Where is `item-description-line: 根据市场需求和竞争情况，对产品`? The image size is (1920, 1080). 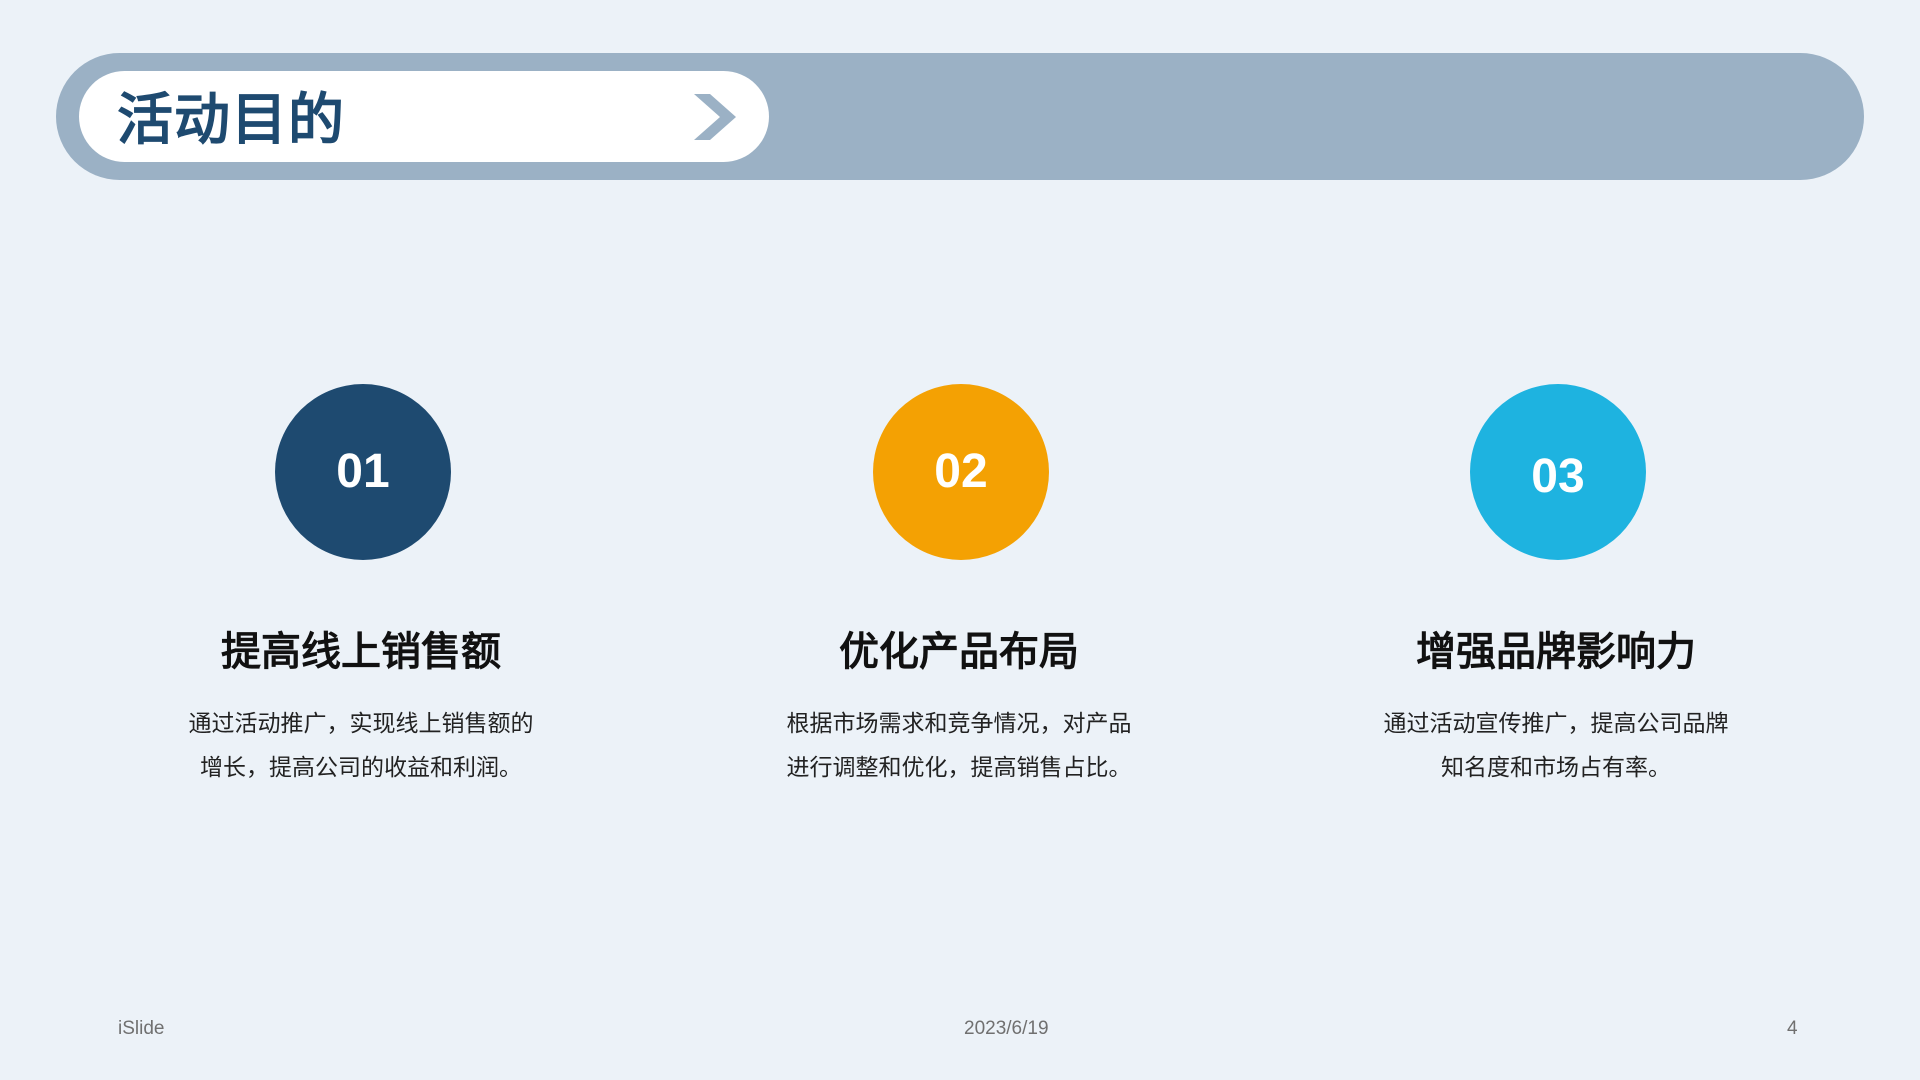
item-description-line: 根据市场需求和竞争情况，对产品 is located at coordinates (959, 724).